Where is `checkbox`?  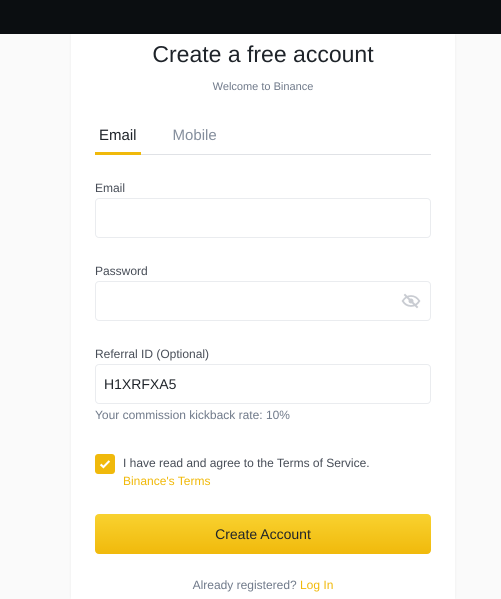 checkbox is located at coordinates (105, 464).